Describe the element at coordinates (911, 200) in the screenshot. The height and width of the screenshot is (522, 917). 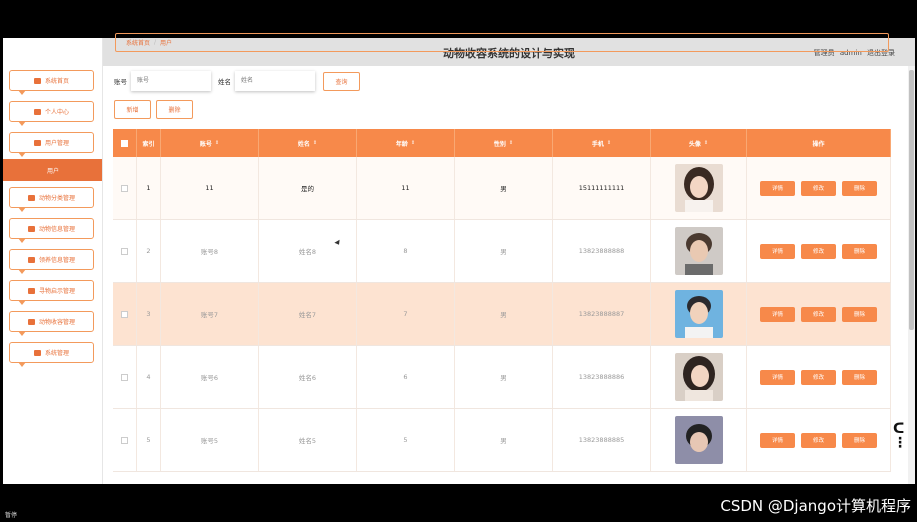
I see `scrollbar-thumb` at that location.